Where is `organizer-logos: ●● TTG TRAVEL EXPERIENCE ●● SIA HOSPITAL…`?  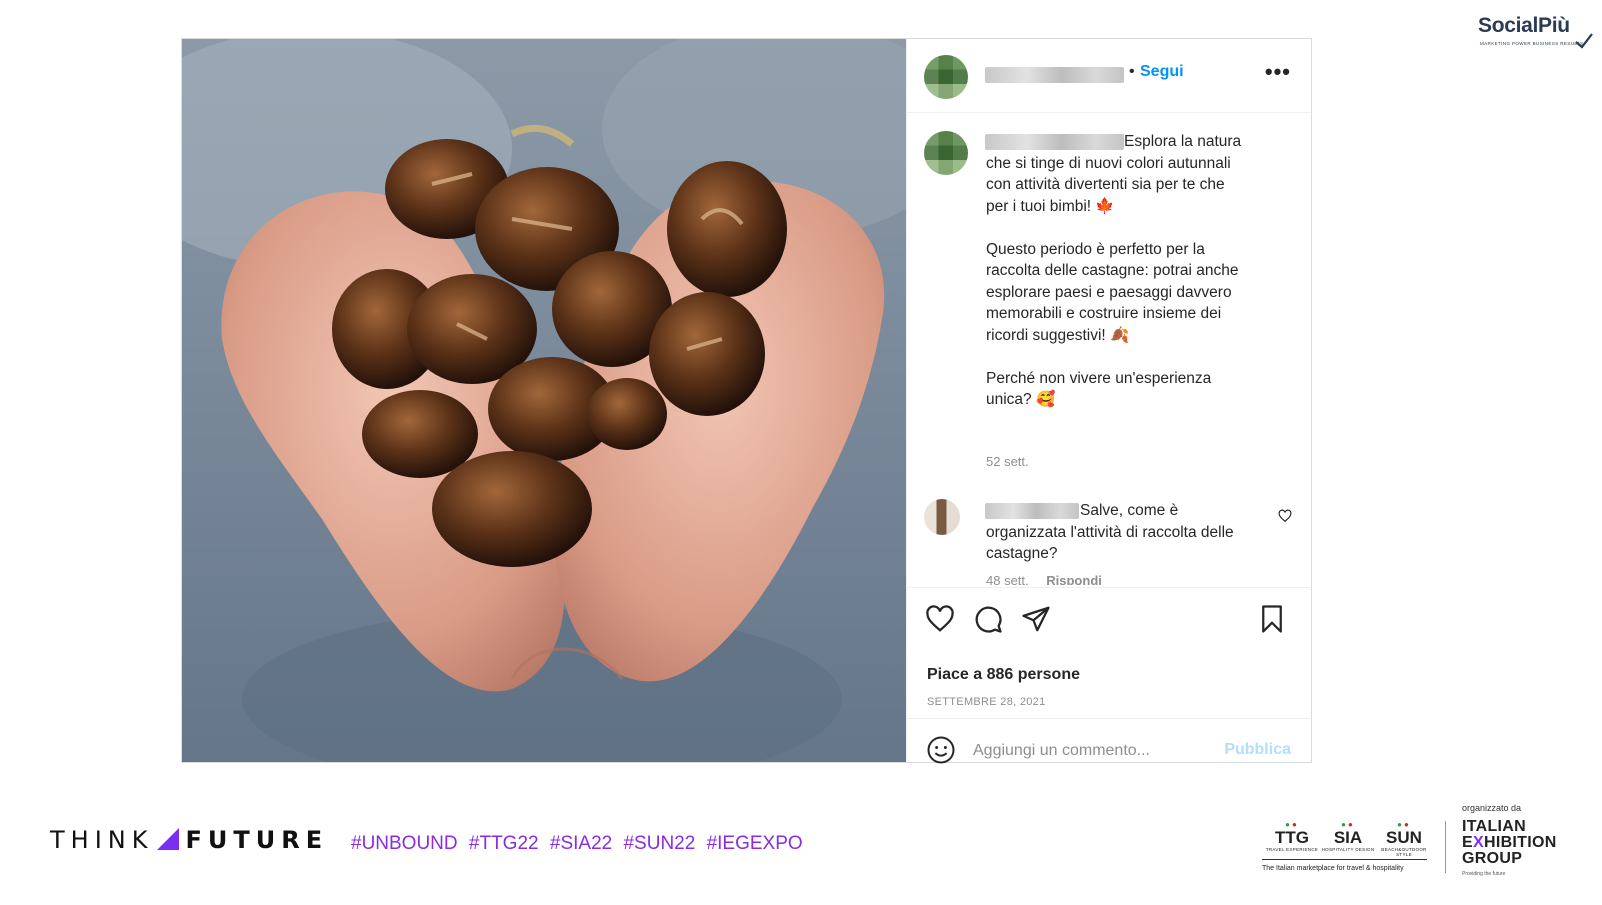 organizer-logos: ●● TTG TRAVEL EXPERIENCE ●● SIA HOSPITAL… is located at coordinates (1427, 843).